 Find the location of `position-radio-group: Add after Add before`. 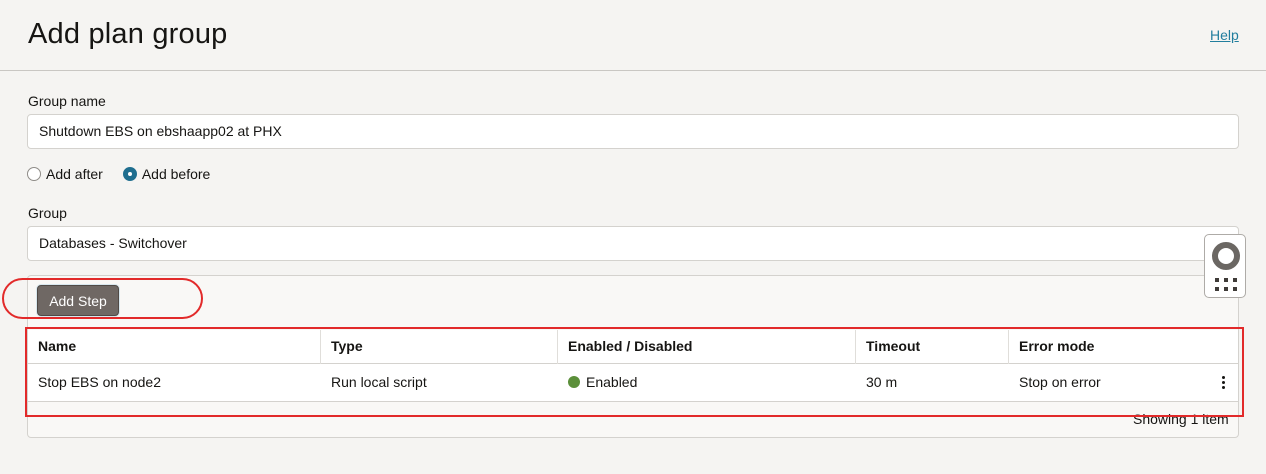

position-radio-group: Add after Add before is located at coordinates (128, 174).